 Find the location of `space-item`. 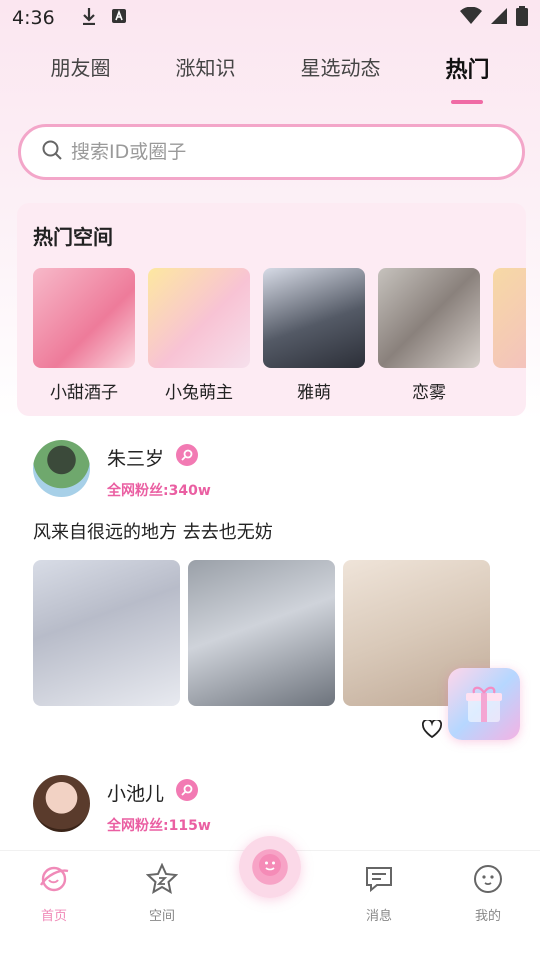

space-item is located at coordinates (509, 335).